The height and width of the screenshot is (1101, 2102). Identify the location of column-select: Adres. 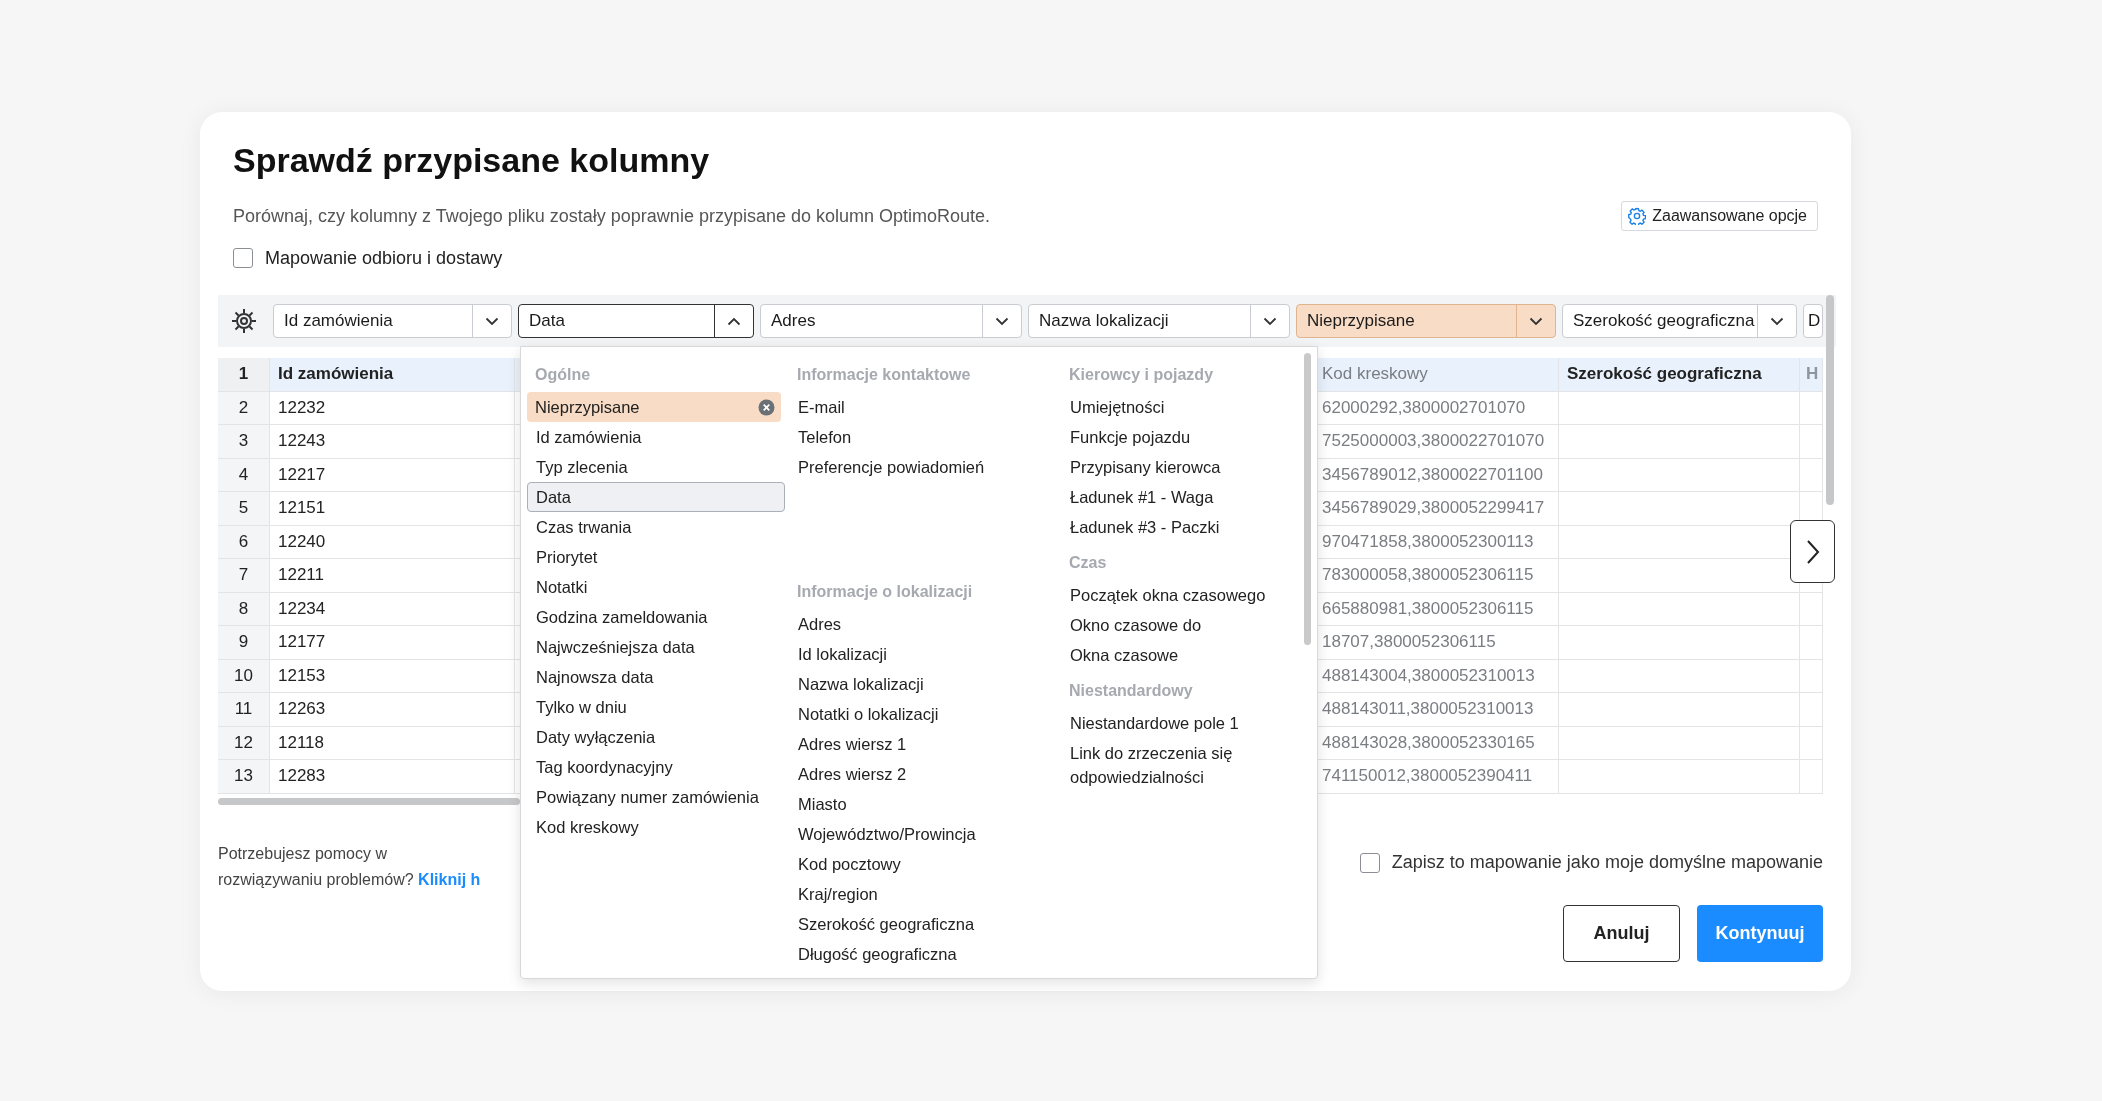
(891, 321).